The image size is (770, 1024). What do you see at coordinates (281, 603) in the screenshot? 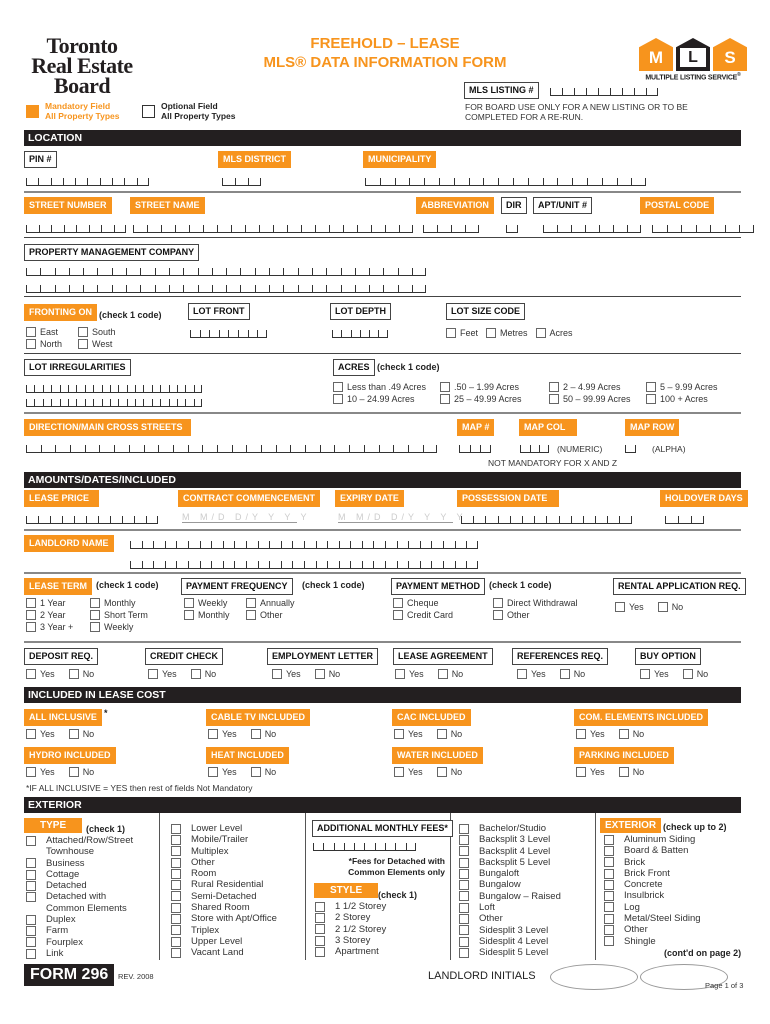
I see `payment-frequency-option: Annually` at bounding box center [281, 603].